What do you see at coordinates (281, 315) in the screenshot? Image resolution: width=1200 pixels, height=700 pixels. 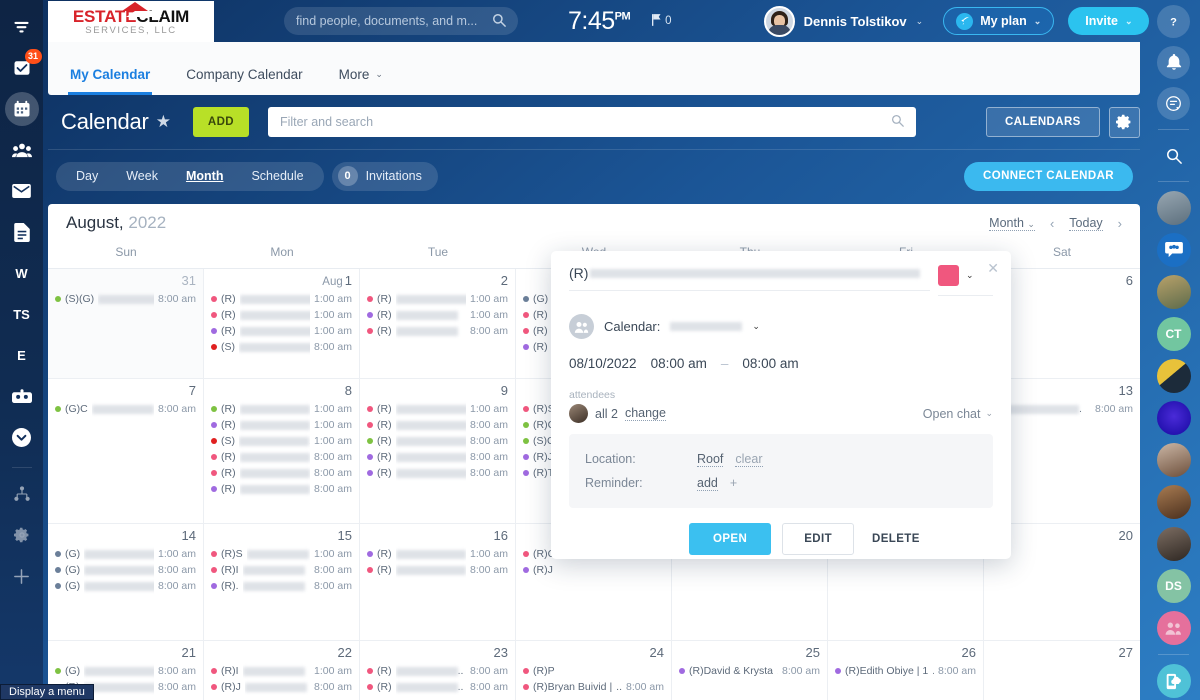 I see `calendar-event: (R)..1:00 am` at bounding box center [281, 315].